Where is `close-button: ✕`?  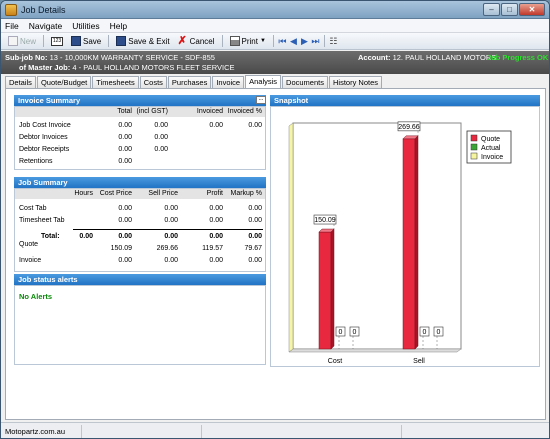 close-button: ✕ is located at coordinates (532, 9).